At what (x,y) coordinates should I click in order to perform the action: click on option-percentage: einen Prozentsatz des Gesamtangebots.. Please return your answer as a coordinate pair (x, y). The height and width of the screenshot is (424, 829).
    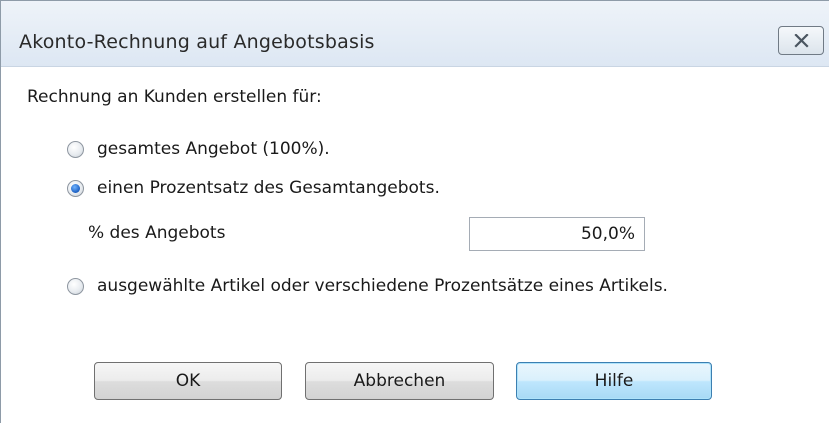
    Looking at the image, I should click on (253, 188).